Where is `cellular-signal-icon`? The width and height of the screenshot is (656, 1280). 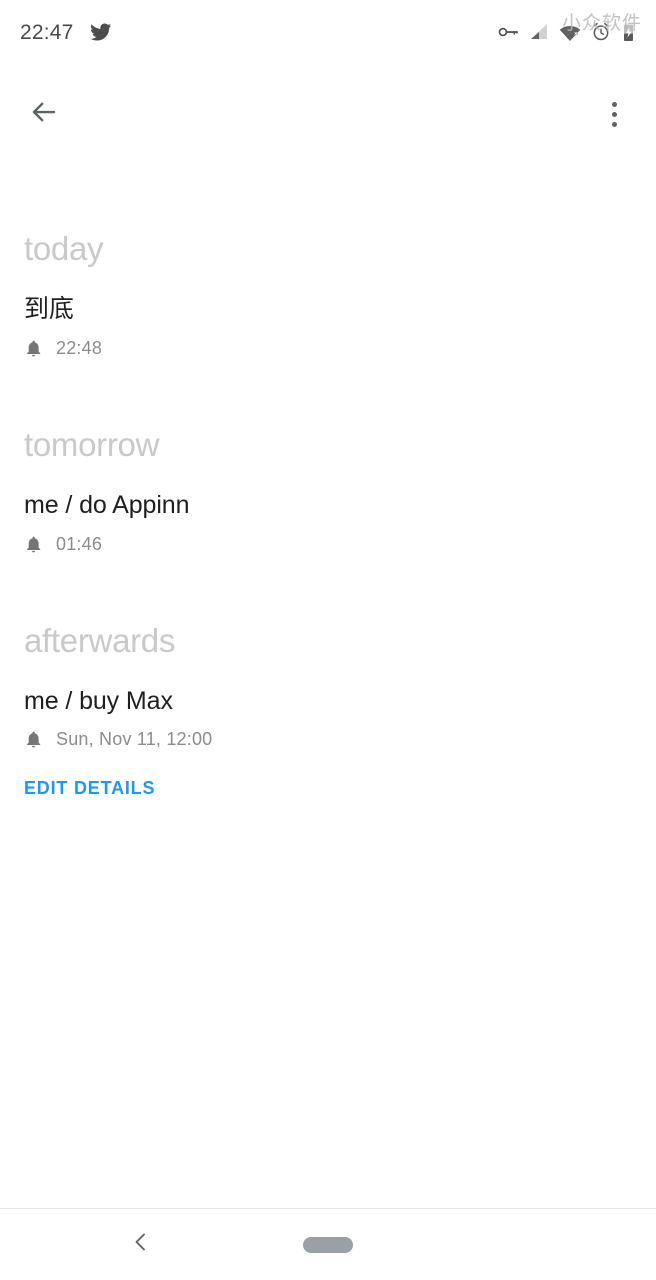 cellular-signal-icon is located at coordinates (539, 32).